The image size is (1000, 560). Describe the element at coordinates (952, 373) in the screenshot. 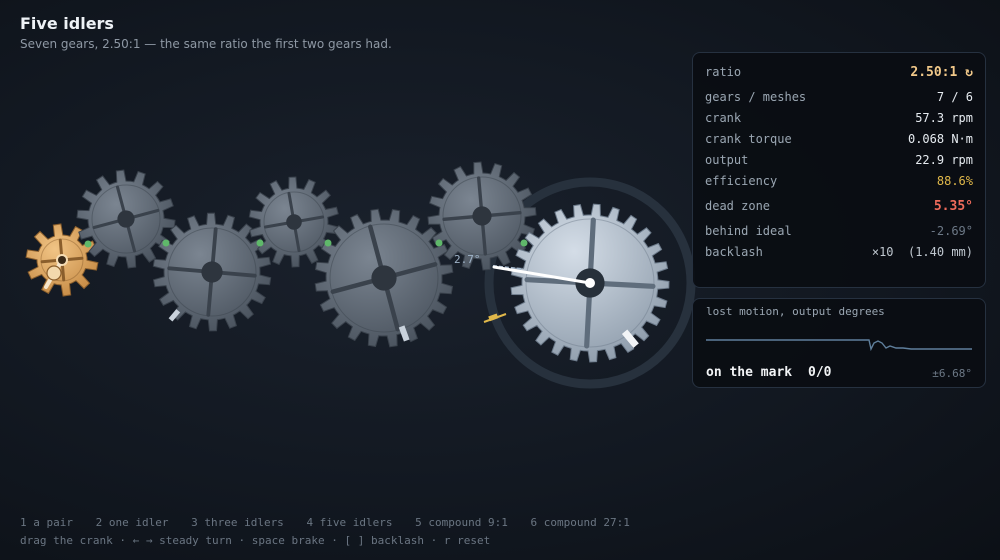

I see `tolerance-value: ±6.68°` at that location.